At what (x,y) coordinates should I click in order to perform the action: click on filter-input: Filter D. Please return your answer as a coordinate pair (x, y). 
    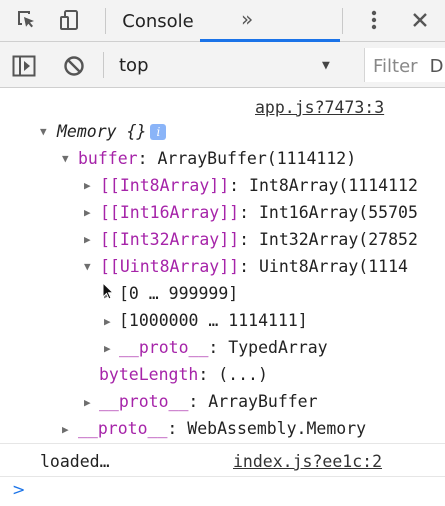
    Looking at the image, I should click on (404, 65).